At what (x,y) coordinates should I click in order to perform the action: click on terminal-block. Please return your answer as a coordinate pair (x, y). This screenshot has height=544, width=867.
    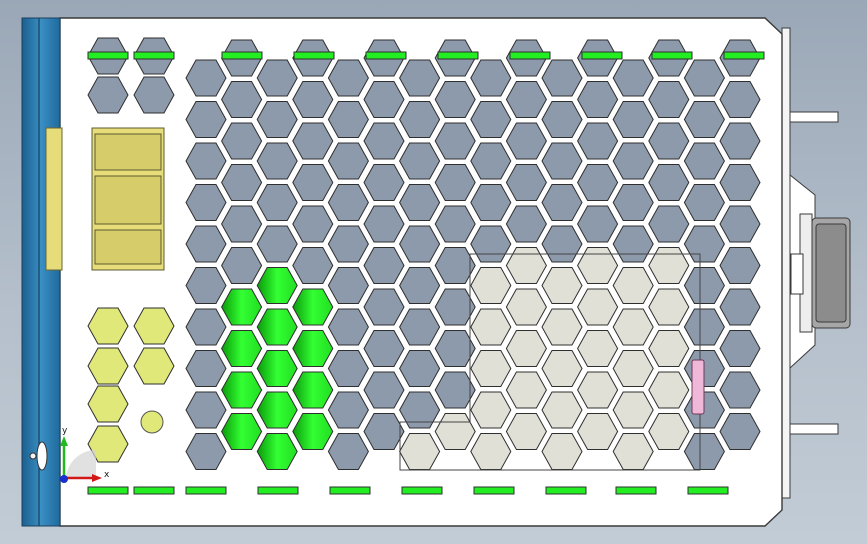
    Looking at the image, I should click on (128, 199).